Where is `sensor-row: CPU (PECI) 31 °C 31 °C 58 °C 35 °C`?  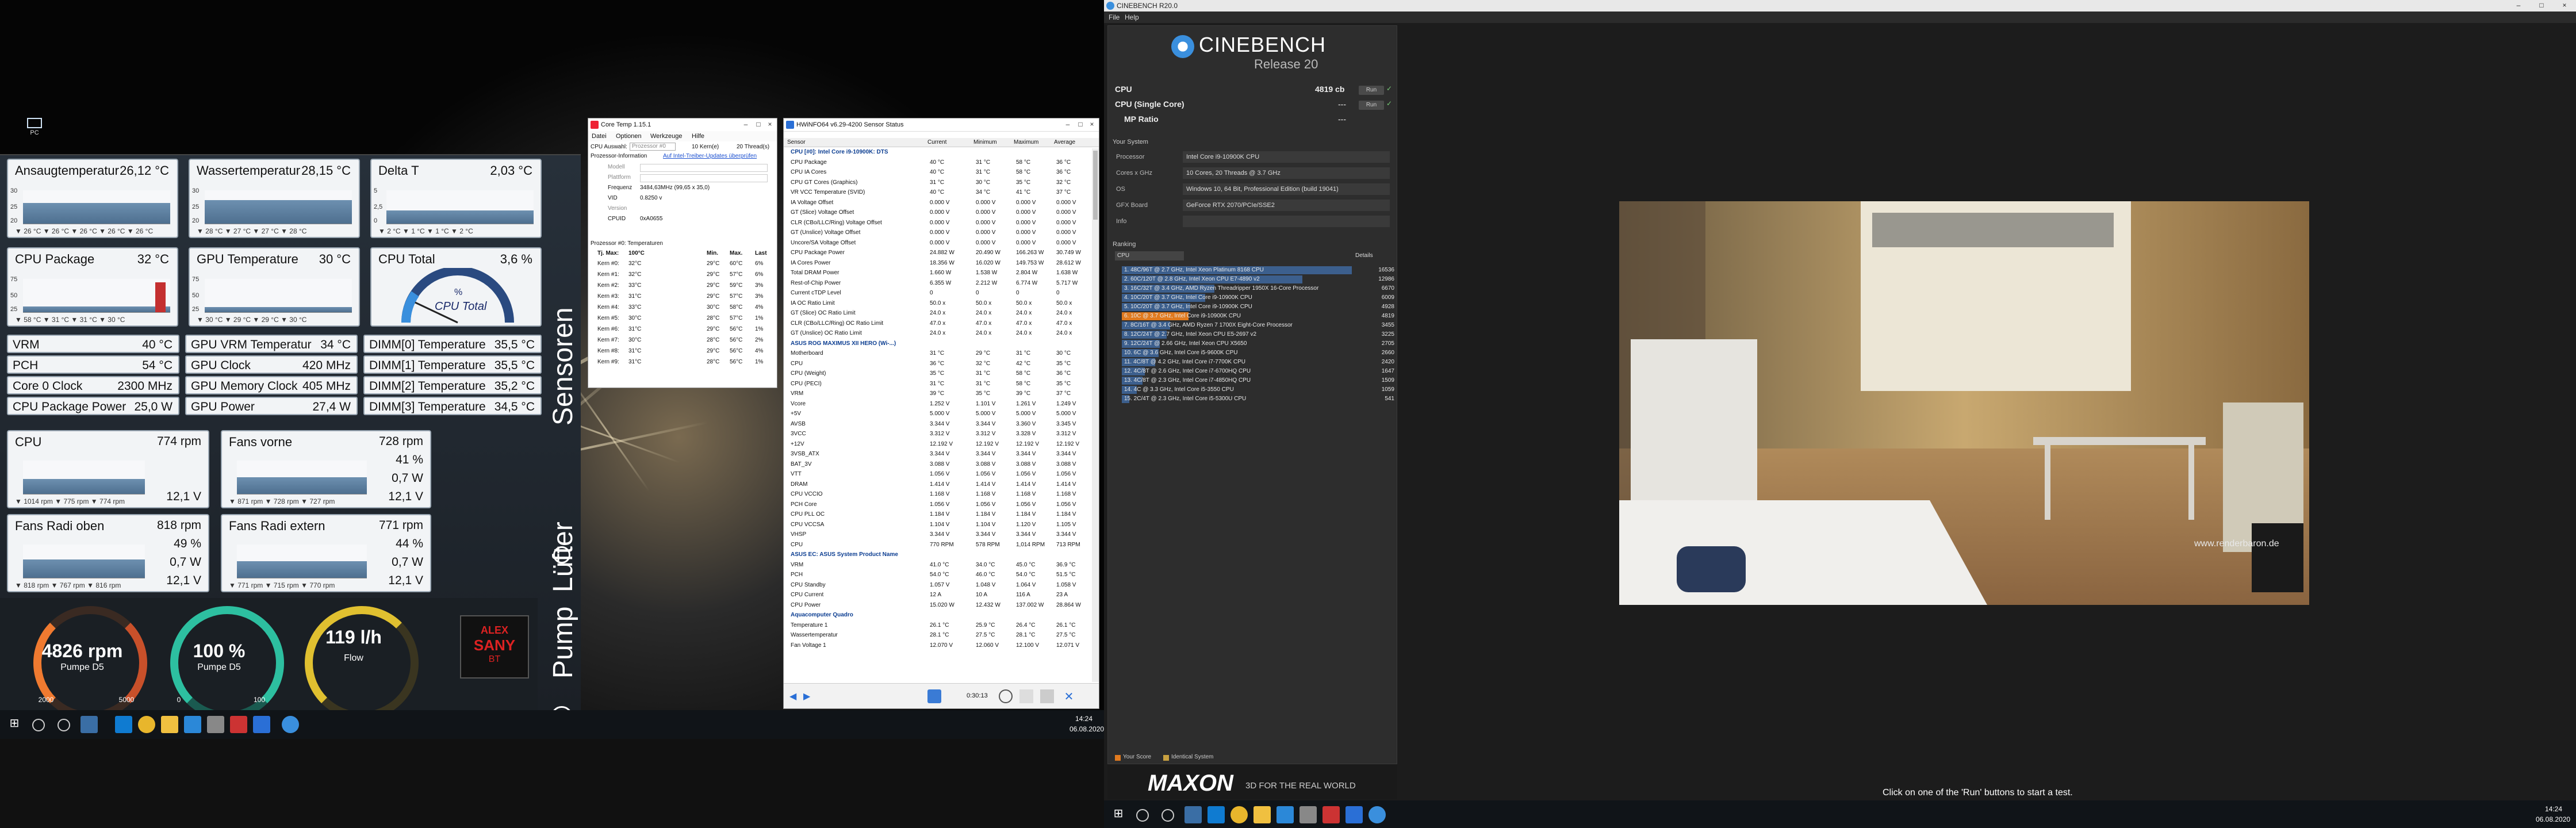
sensor-row: CPU (PECI) 31 °C 31 °C 58 °C 35 °C is located at coordinates (939, 384).